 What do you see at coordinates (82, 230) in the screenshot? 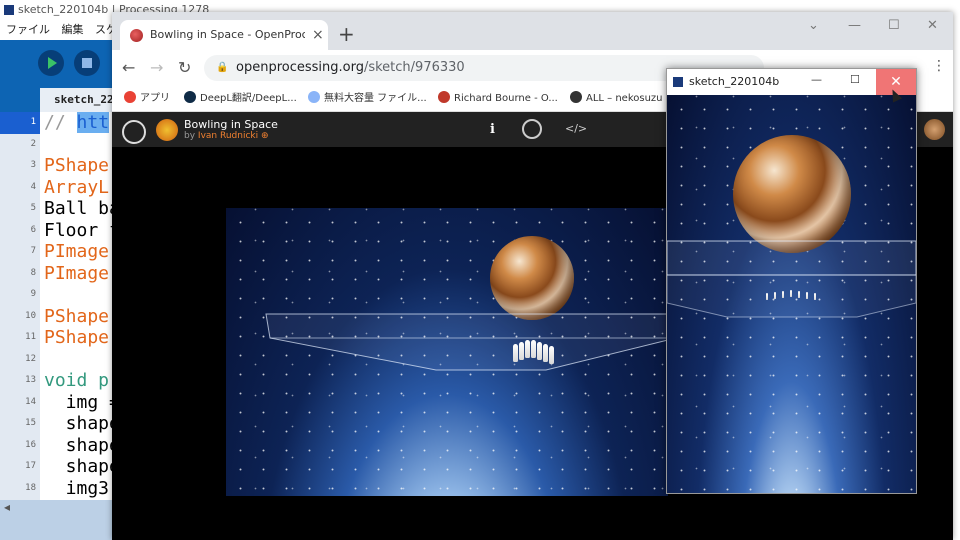
I see `code-line: Floor f` at bounding box center [82, 230].